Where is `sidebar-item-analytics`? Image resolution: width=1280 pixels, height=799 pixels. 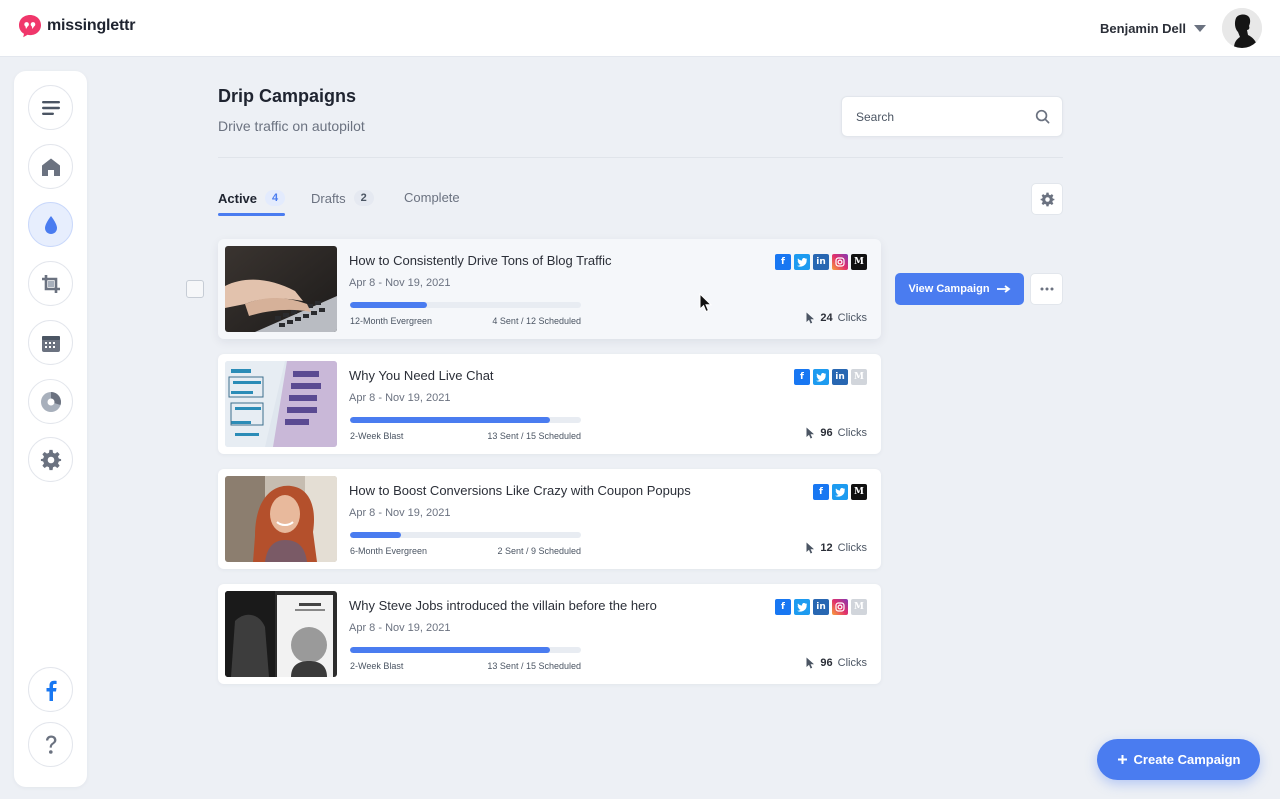 sidebar-item-analytics is located at coordinates (50, 401).